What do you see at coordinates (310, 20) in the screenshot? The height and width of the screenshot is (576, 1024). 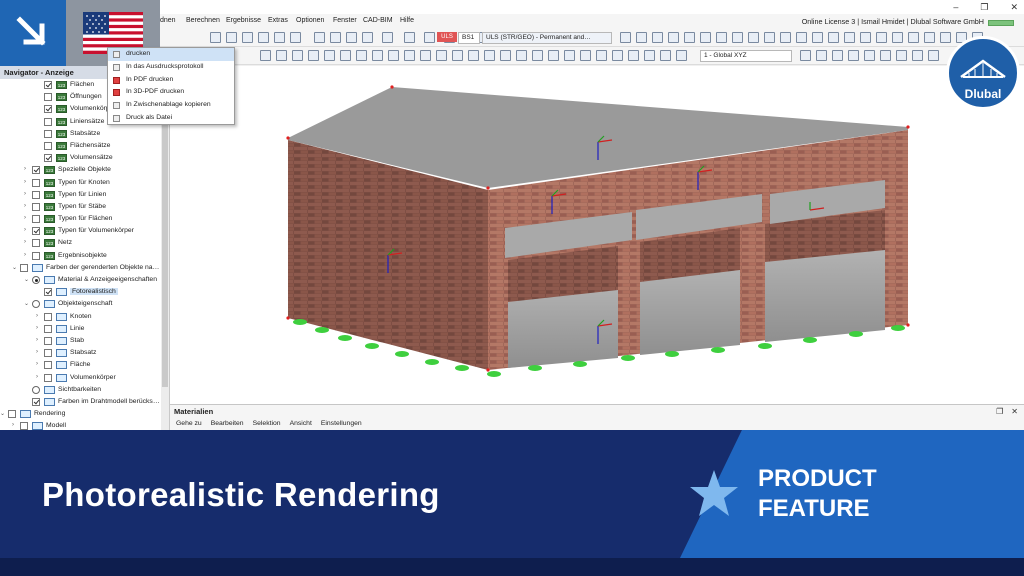 I see `menu-item-4: Optionen` at bounding box center [310, 20].